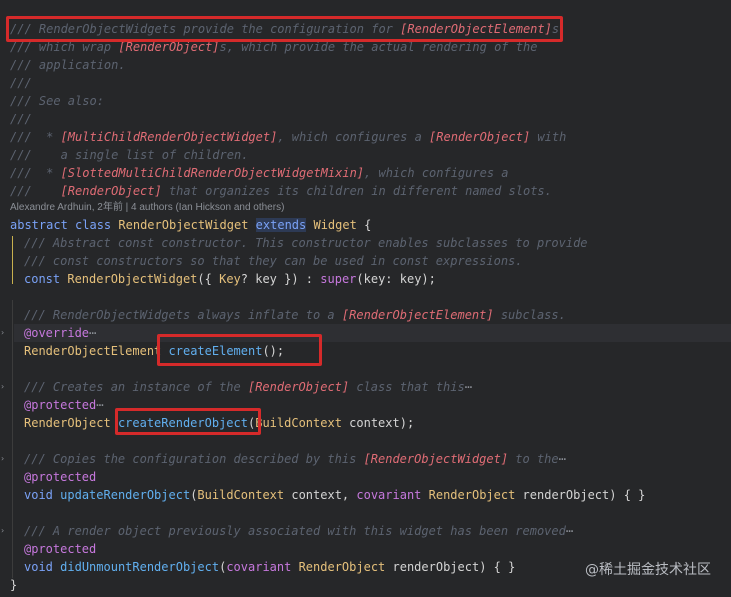  Describe the element at coordinates (64, 47) in the screenshot. I see `doc-comment: /// which wrap` at that location.